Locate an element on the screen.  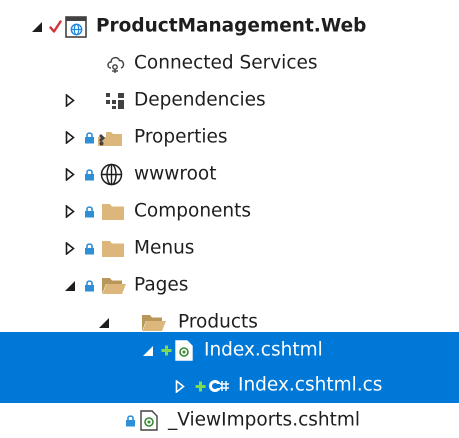
tree-node-viewimports: _ViewImports.cshtml is located at coordinates (229, 420).